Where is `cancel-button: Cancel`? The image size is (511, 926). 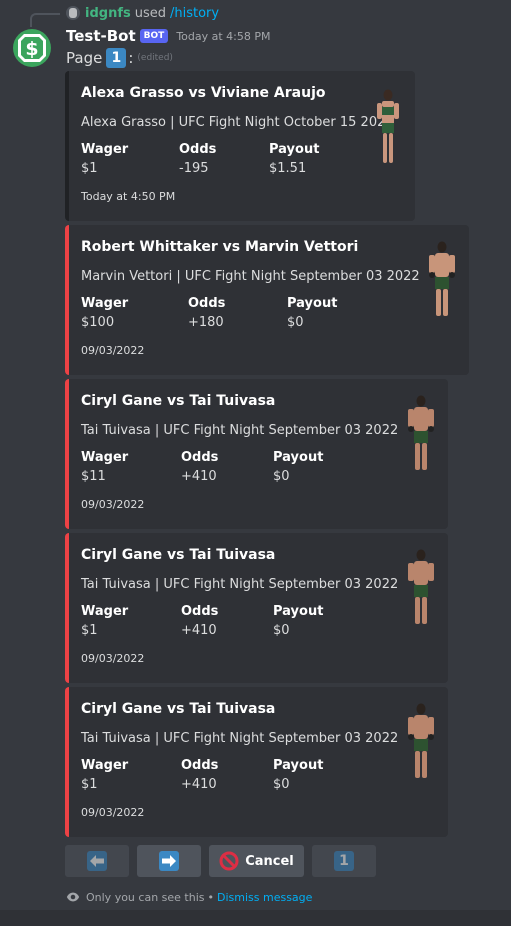 cancel-button: Cancel is located at coordinates (256, 861).